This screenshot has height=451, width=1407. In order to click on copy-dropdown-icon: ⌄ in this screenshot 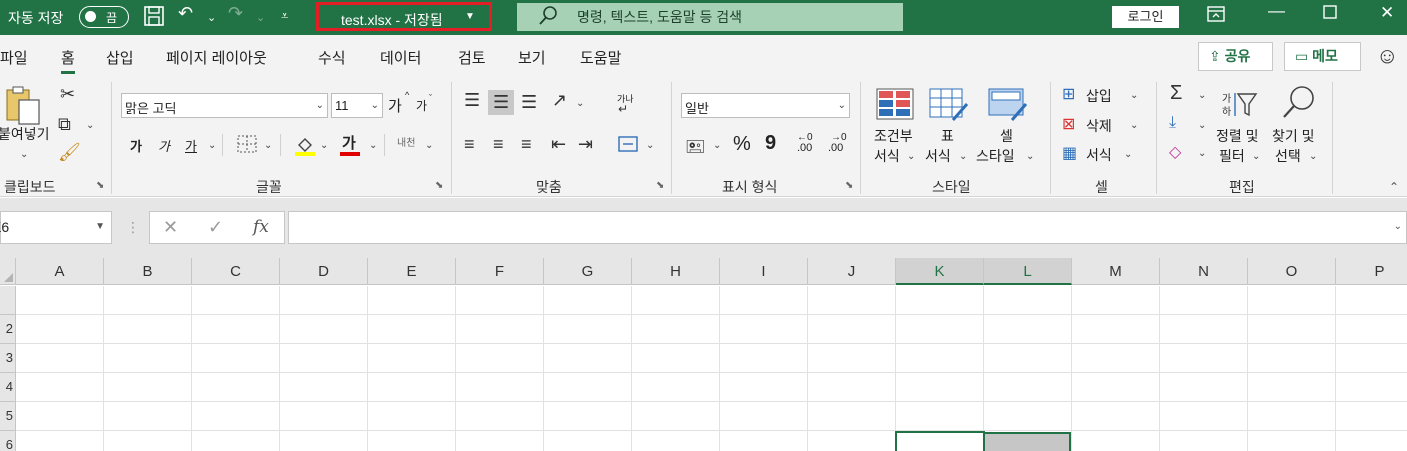, I will do `click(90, 125)`.